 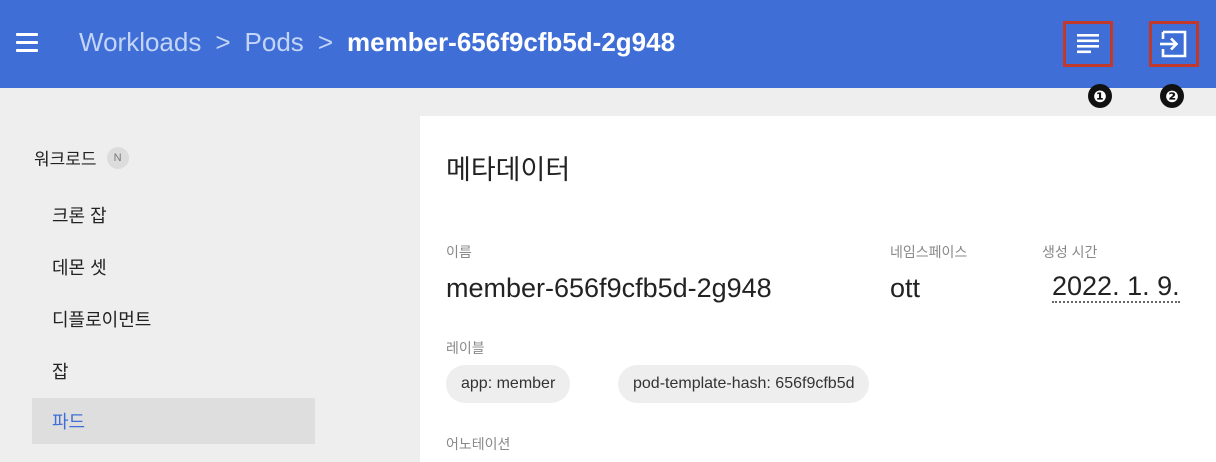 I want to click on namespace-label: 네임스페이스, so click(x=929, y=252).